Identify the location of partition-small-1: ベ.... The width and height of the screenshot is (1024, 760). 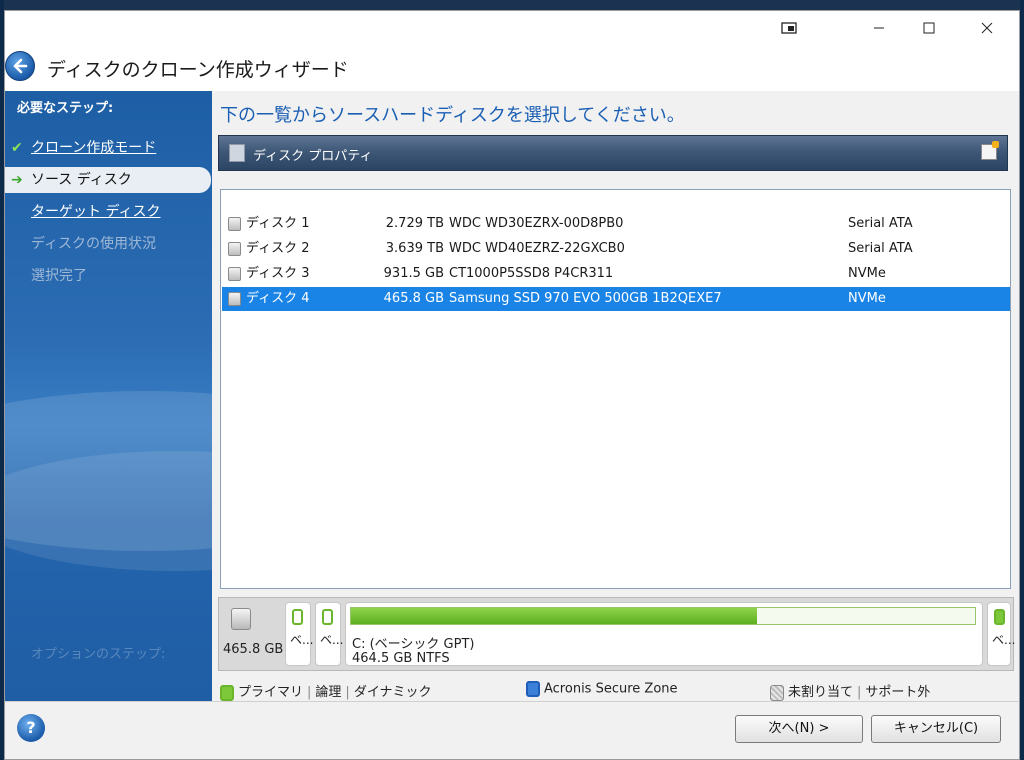
(299, 634).